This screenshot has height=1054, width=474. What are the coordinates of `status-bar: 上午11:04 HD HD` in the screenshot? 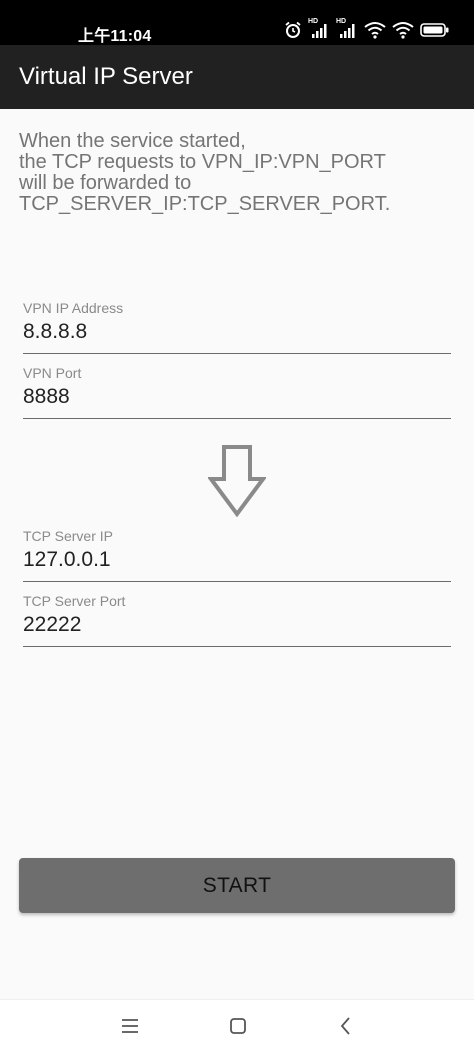 It's located at (237, 22).